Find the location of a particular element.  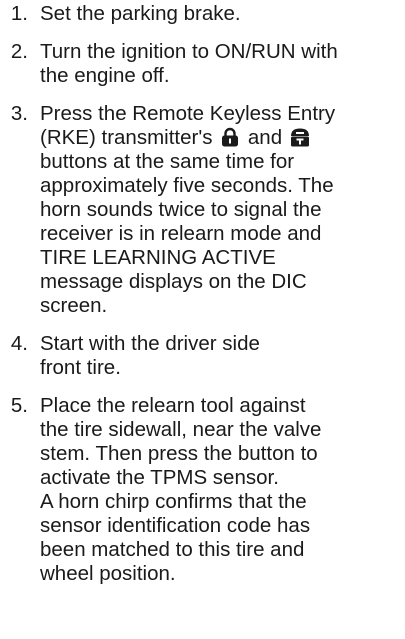

step-line: been matched to this tire and is located at coordinates (172, 549).